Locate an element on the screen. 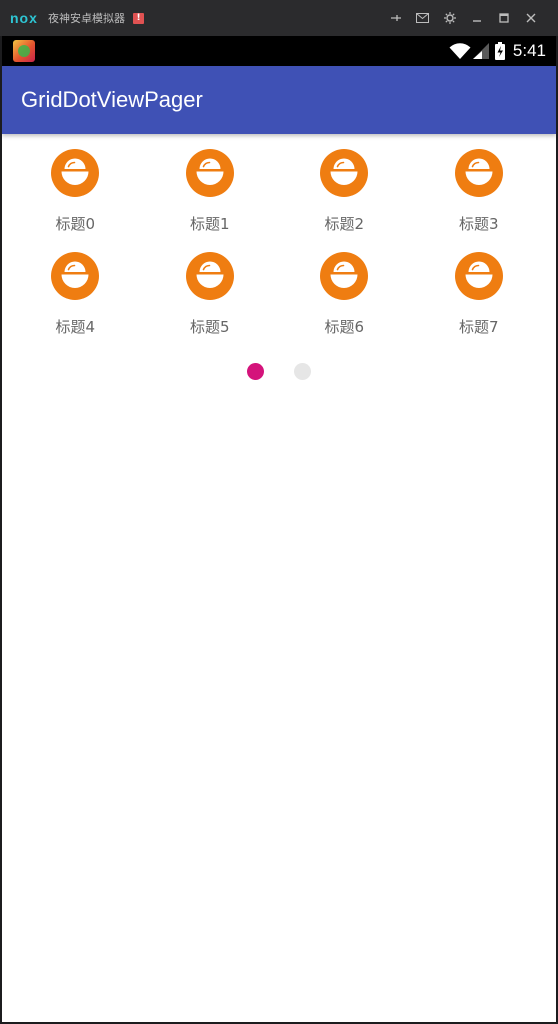  battery-charging-icon is located at coordinates (499, 51).